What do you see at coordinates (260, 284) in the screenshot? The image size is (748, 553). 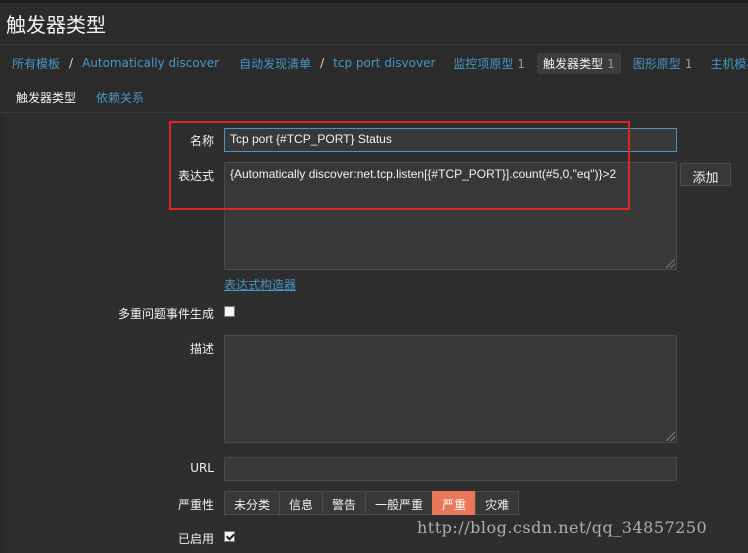 I see `expression-builder-link: 表达式构造器` at bounding box center [260, 284].